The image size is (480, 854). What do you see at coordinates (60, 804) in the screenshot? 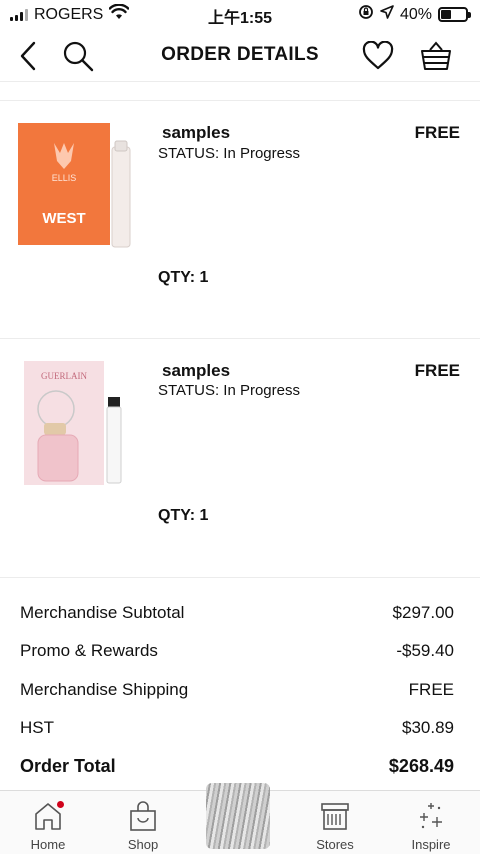
I see `notification-dot` at bounding box center [60, 804].